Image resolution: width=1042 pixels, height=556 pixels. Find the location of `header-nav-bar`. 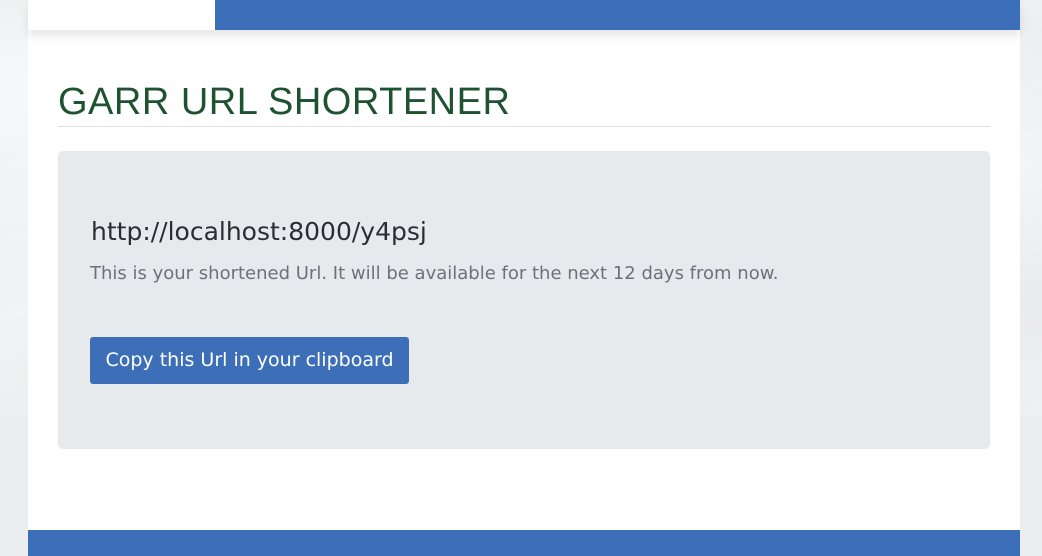

header-nav-bar is located at coordinates (617, 15).